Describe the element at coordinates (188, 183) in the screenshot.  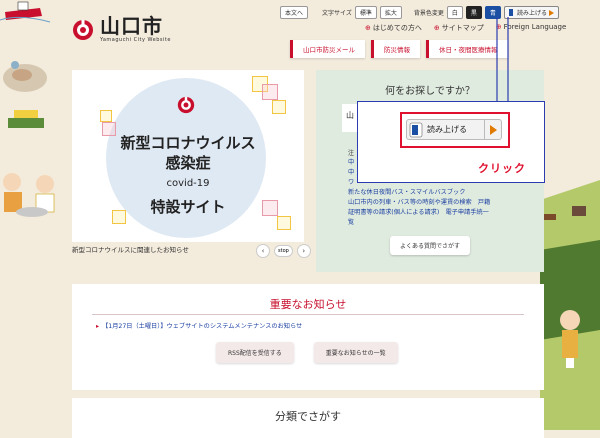
I see `banner-line-3: covid-19` at that location.